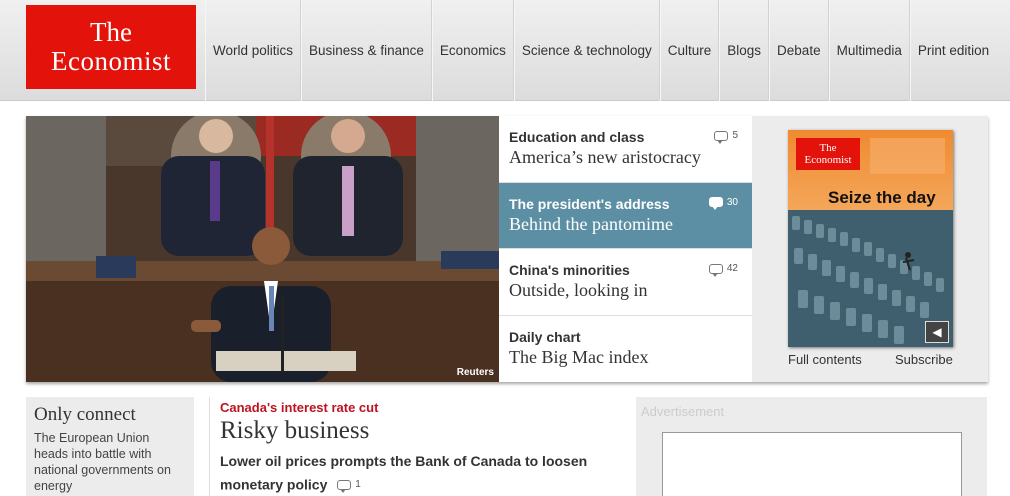  What do you see at coordinates (882, 197) in the screenshot?
I see `cover-title: Seize the day` at bounding box center [882, 197].